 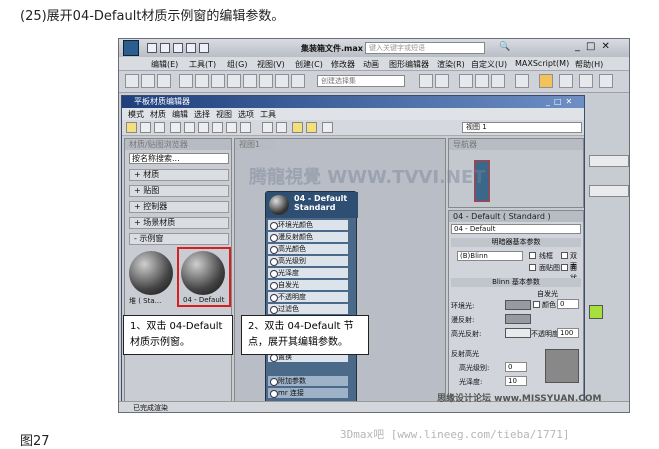 I want to click on editor-menu-options: 选项, so click(x=246, y=114).